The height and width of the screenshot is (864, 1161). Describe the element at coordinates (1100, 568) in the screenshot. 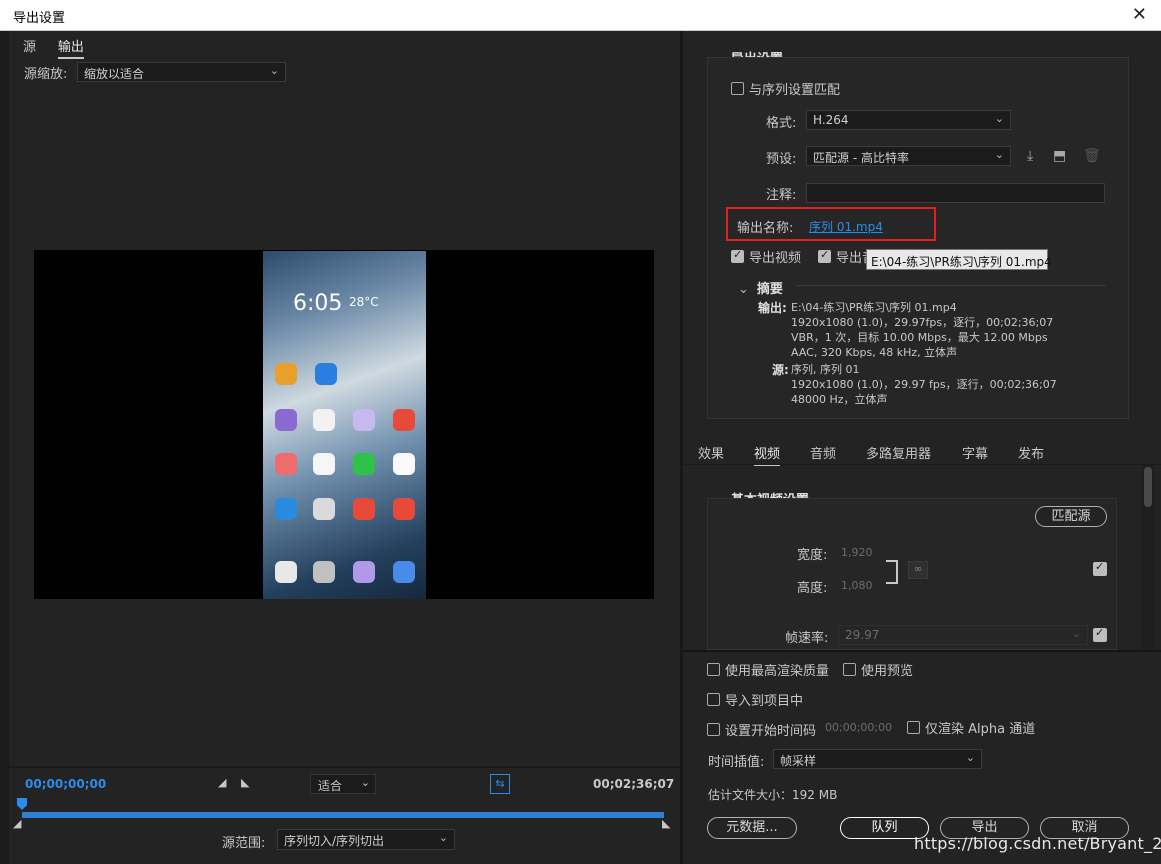

I see `dimension-checkbox` at that location.